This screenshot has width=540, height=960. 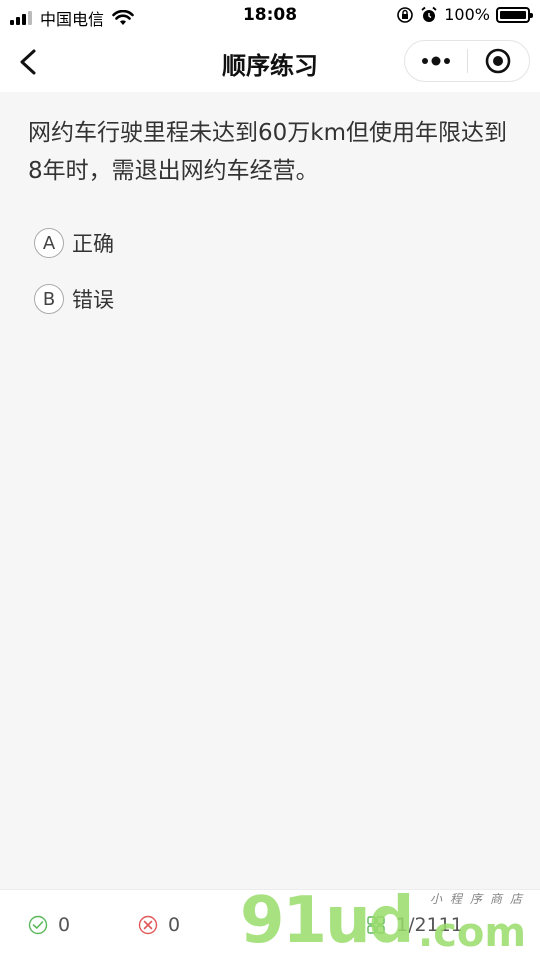 I want to click on battery-icon, so click(x=514, y=14).